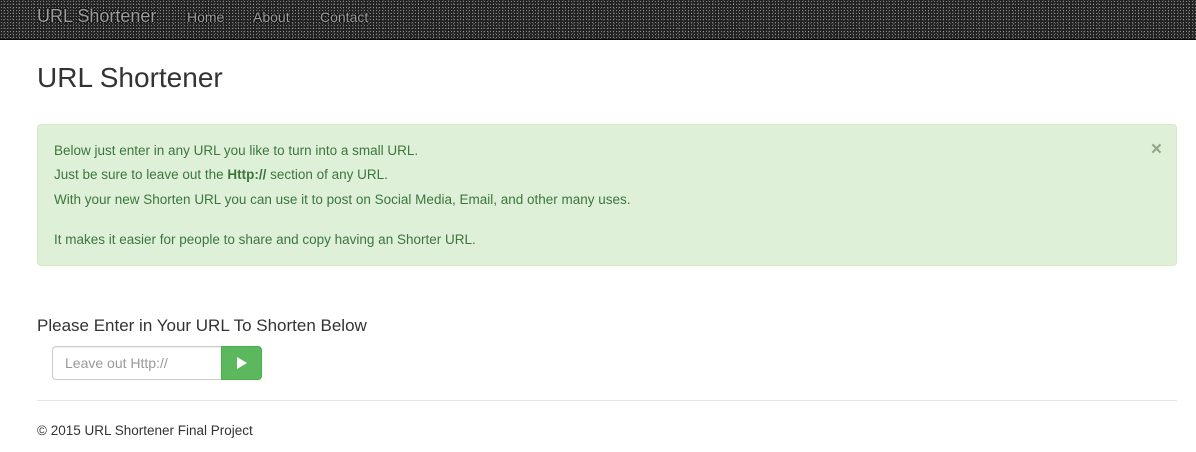 The image size is (1196, 452). Describe the element at coordinates (137, 363) in the screenshot. I see `url-input` at that location.